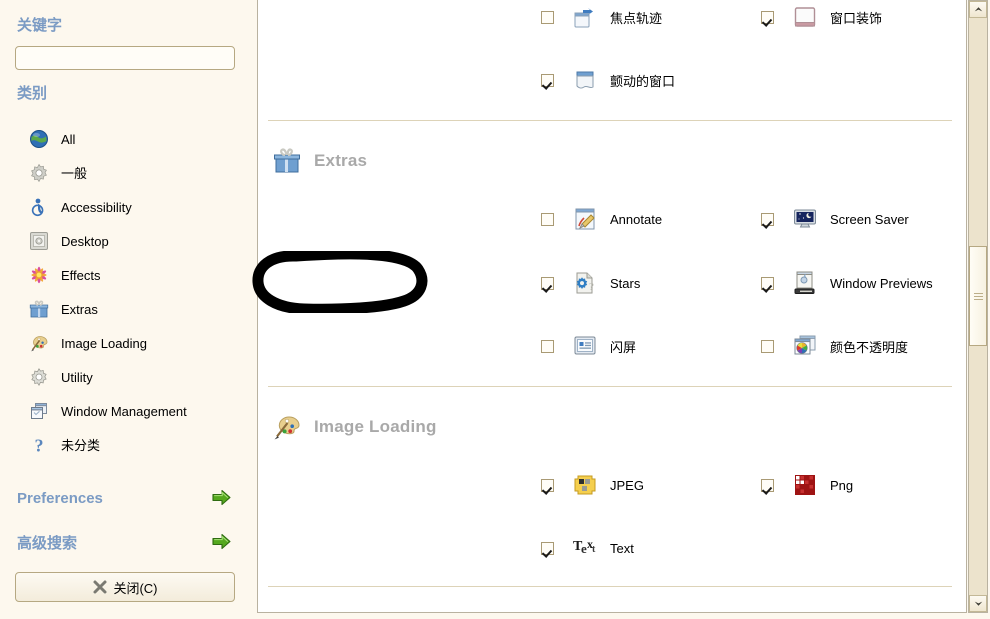  What do you see at coordinates (74, 173) in the screenshot?
I see `sidebar-item-label: 一般` at bounding box center [74, 173].